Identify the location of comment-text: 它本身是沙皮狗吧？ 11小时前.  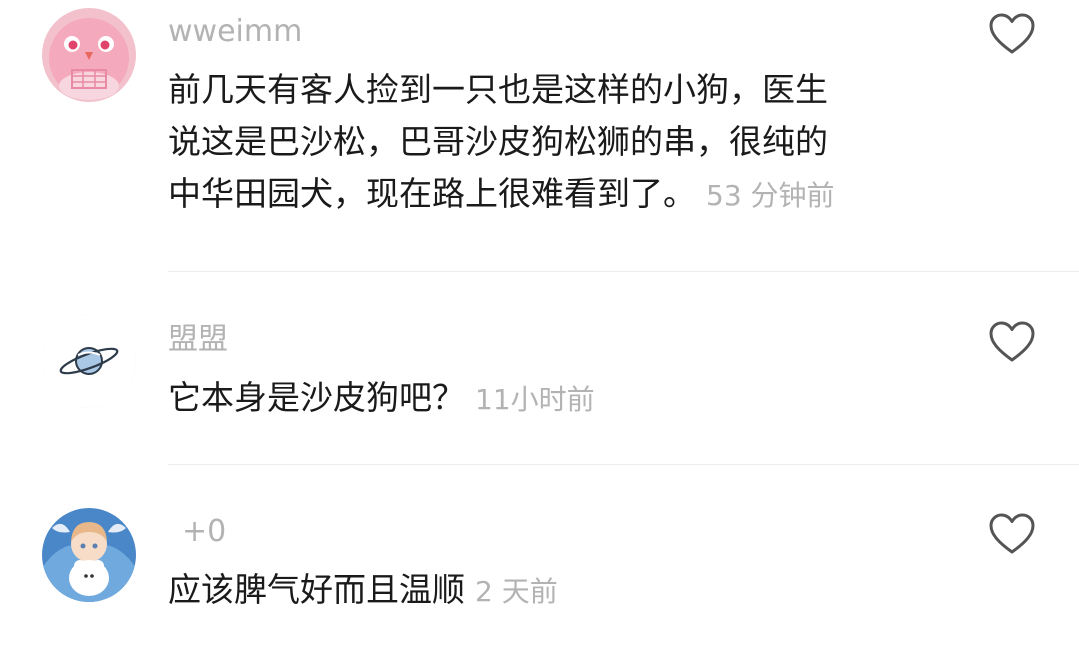
(548, 399).